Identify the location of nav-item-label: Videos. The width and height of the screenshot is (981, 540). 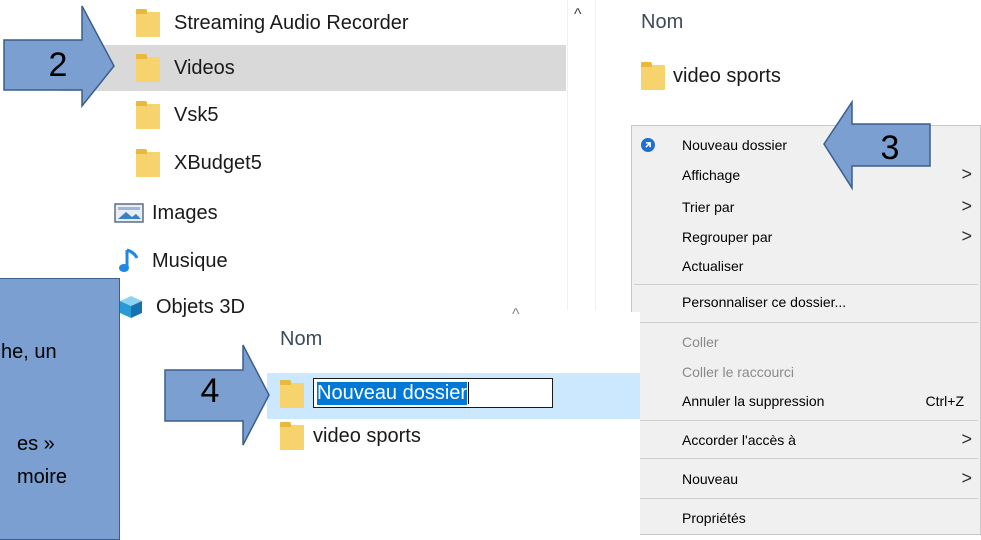
(204, 67).